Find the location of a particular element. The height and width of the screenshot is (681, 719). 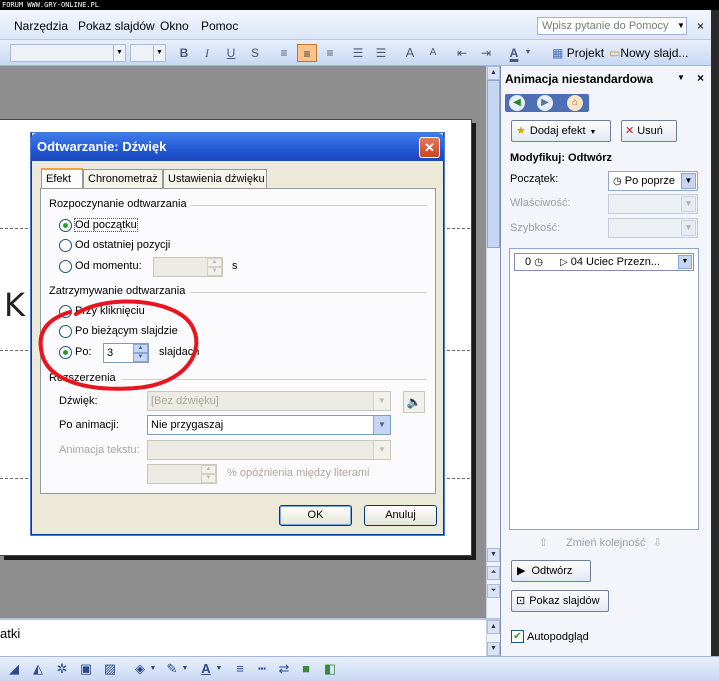

menu-item-narzedzia: Narzędzia is located at coordinates (41, 26).